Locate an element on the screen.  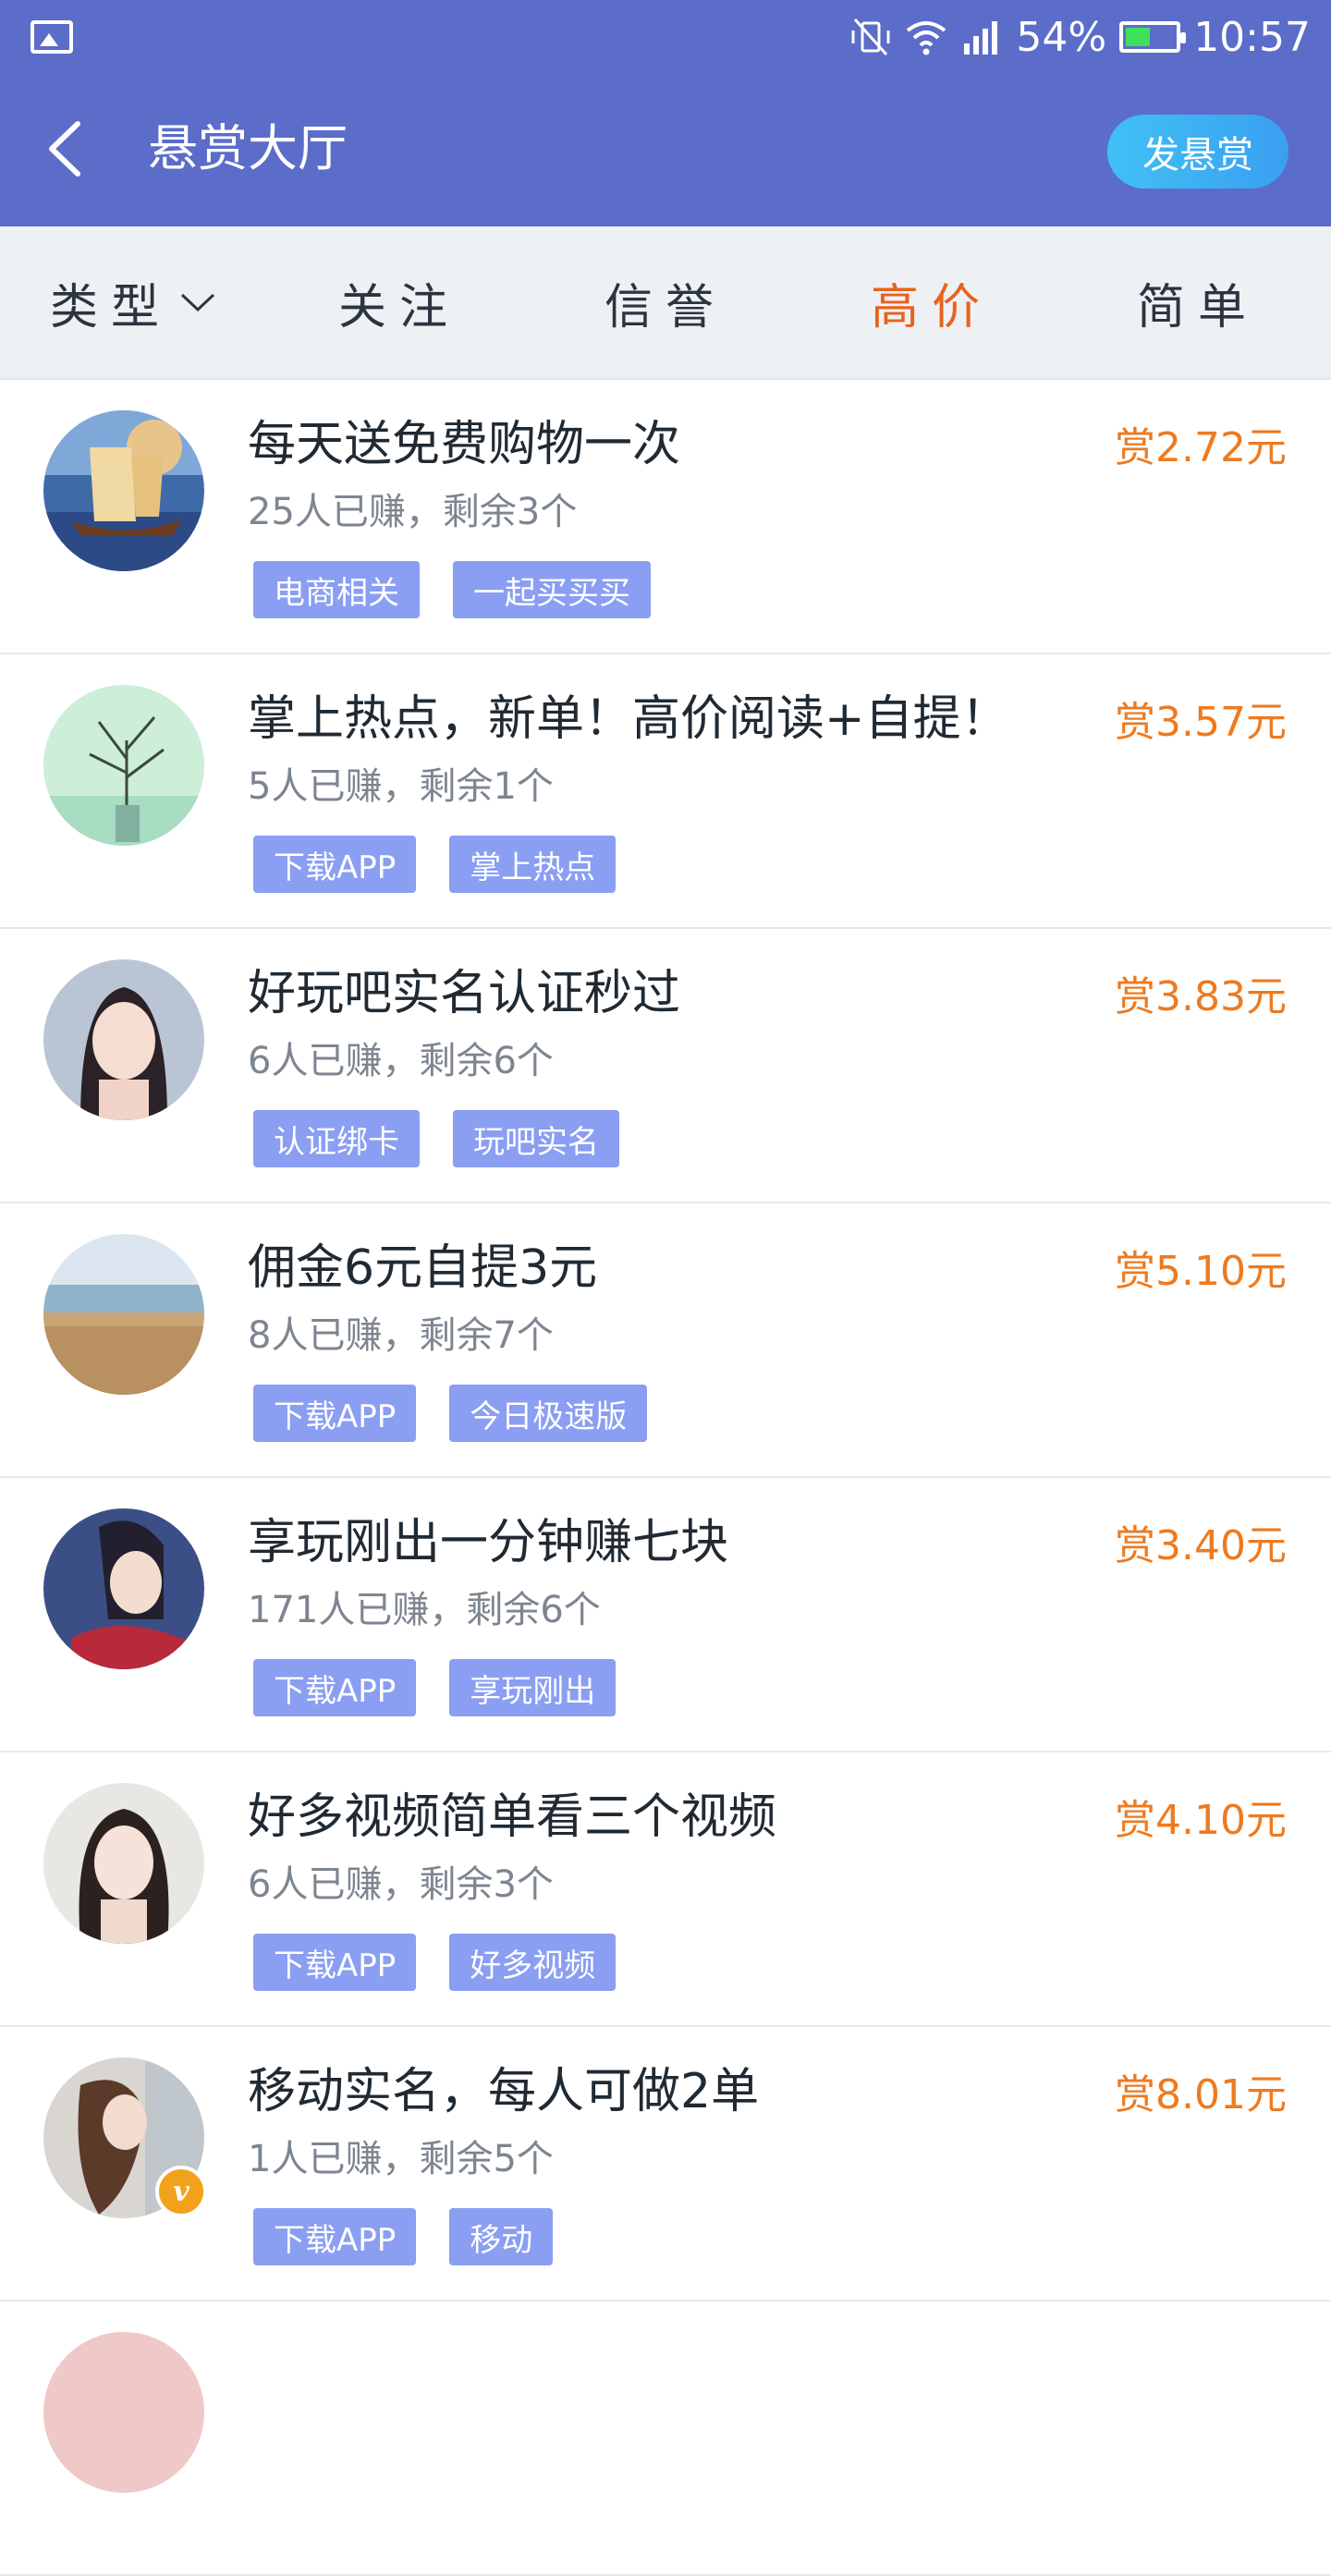
task-item-partial is located at coordinates (665, 2438).